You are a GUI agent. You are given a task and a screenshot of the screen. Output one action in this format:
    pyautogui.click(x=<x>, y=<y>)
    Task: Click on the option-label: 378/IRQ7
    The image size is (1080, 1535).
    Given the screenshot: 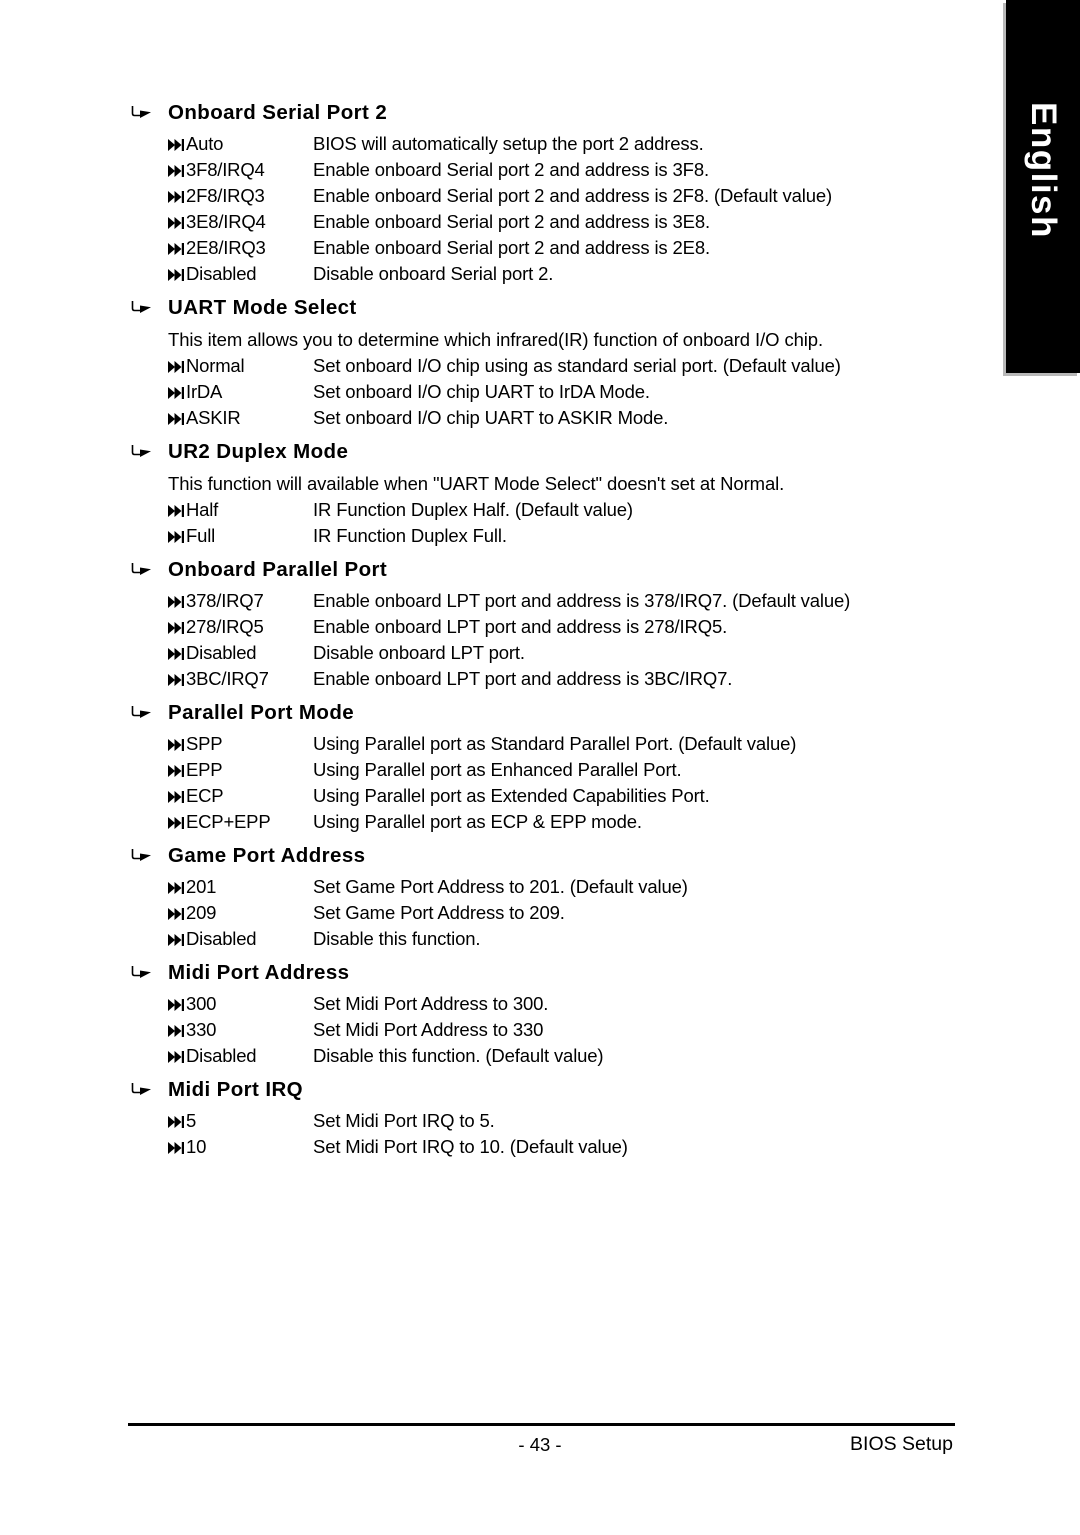 What is the action you would take?
    pyautogui.click(x=225, y=600)
    